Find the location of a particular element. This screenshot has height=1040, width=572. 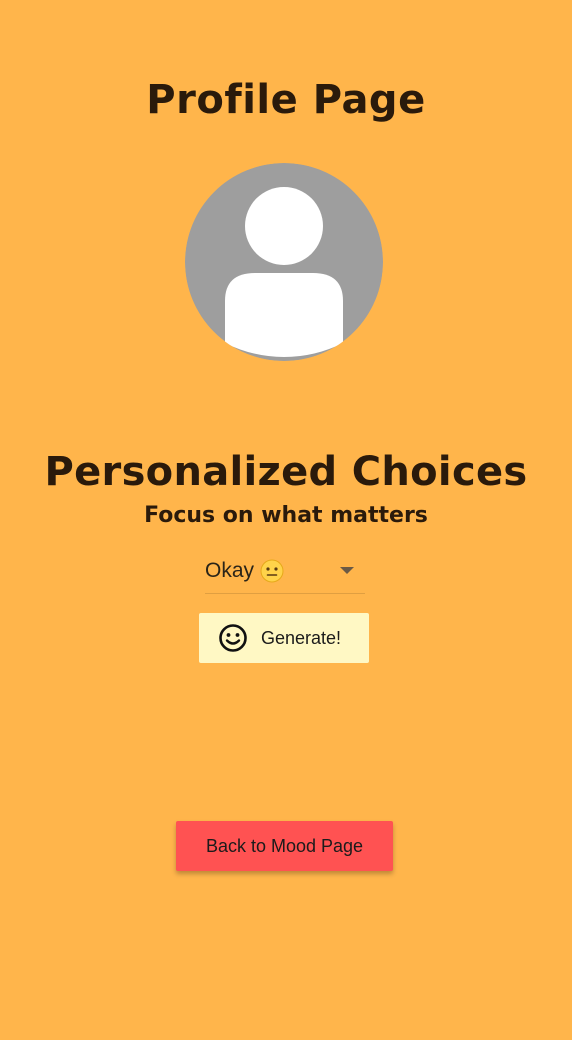

generate-button: Generate! is located at coordinates (284, 638).